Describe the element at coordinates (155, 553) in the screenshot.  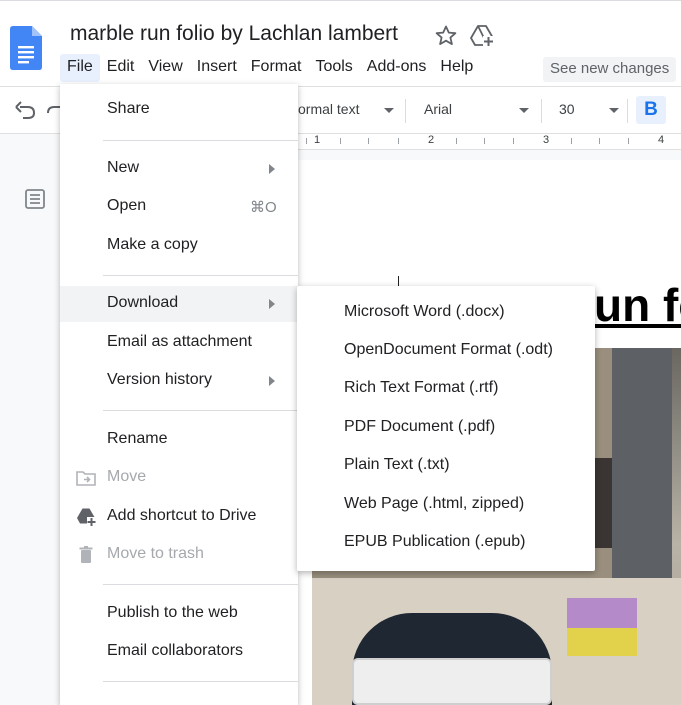
I see `menu-item-label: Move to trash` at that location.